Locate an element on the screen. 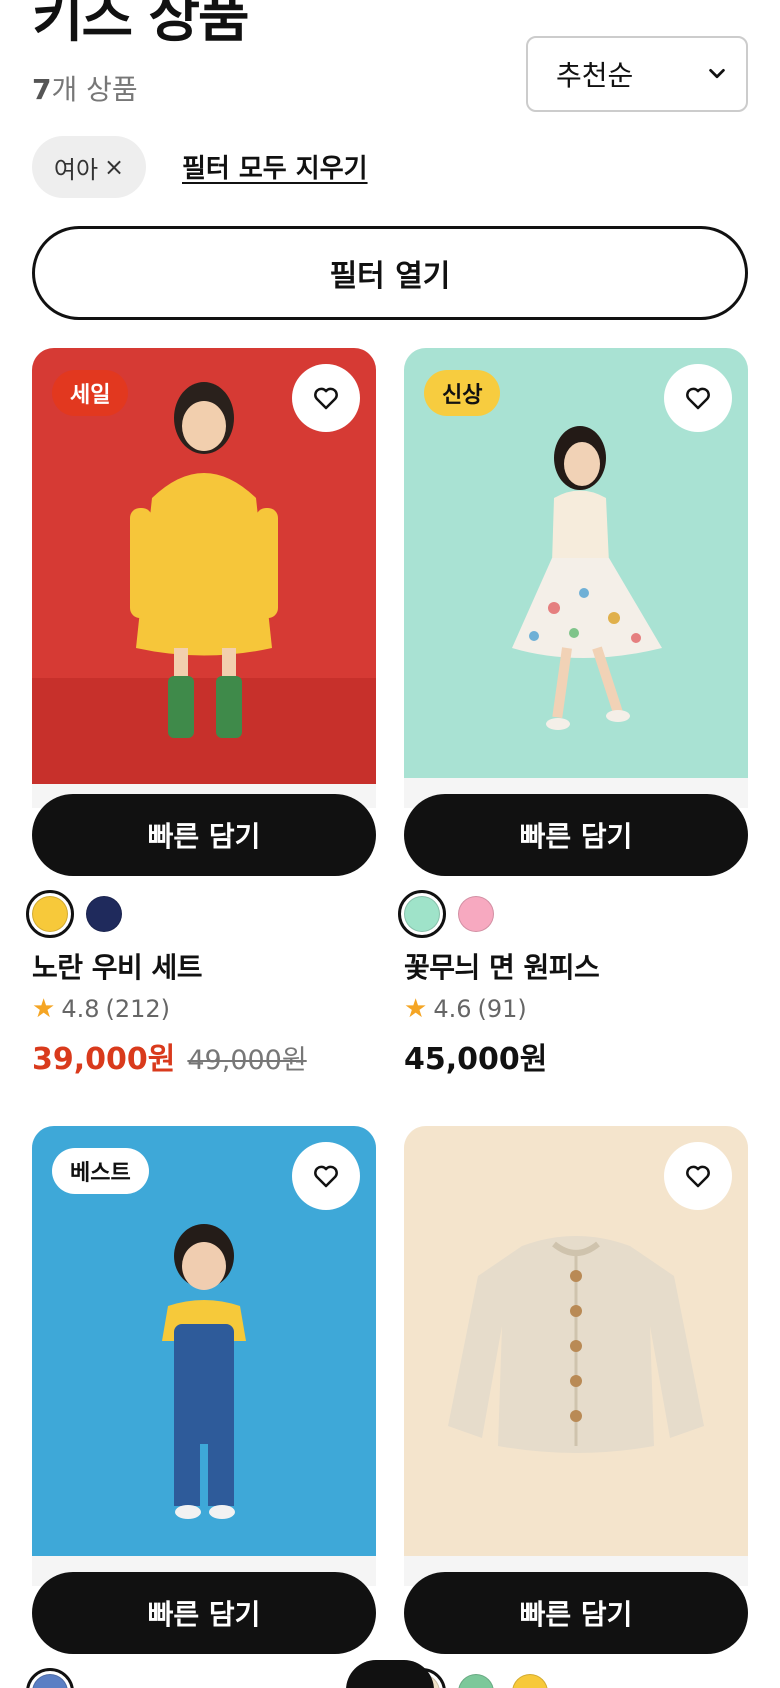  product-count-suffix: 개 상품 is located at coordinates (94, 89).